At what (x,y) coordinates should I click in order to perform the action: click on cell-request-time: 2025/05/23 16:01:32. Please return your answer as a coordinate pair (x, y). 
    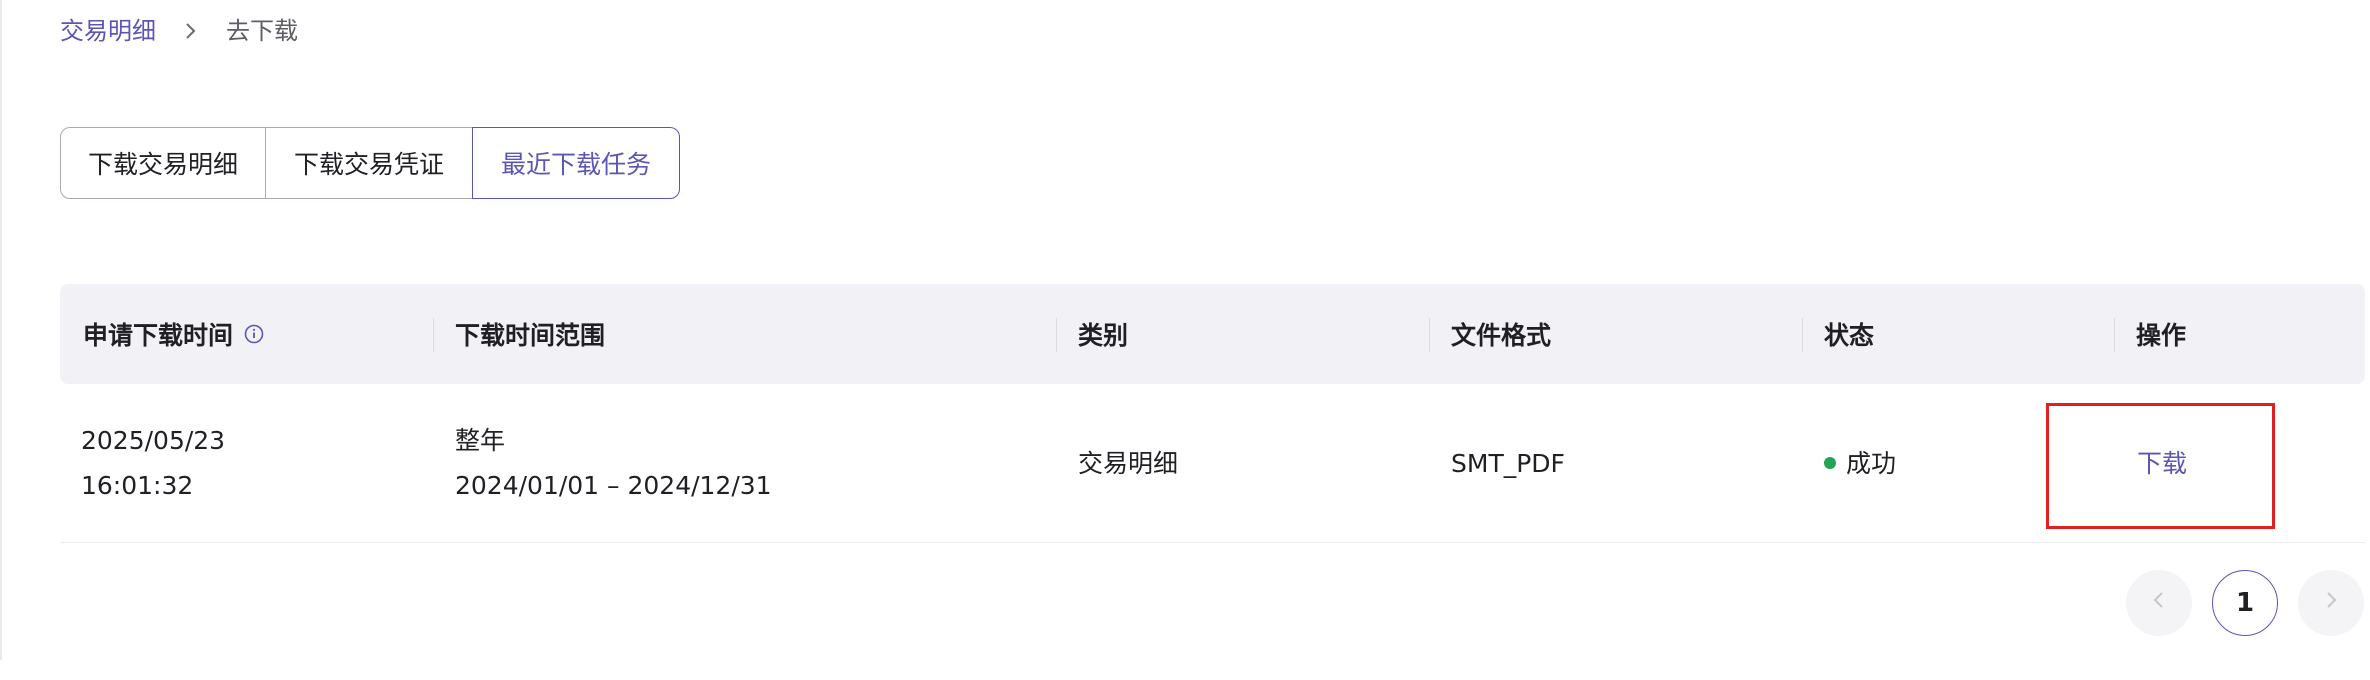
    Looking at the image, I should click on (153, 463).